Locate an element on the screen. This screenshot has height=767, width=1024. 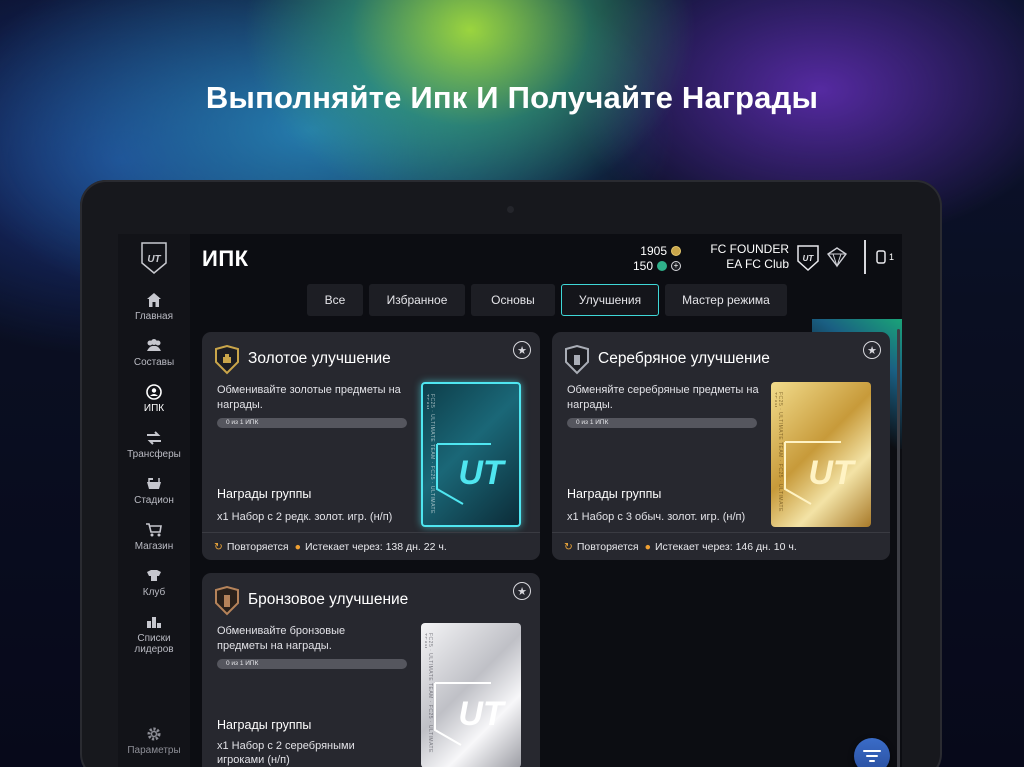
sidebar-item-stadium: Стадион is located at coordinates (154, 491).